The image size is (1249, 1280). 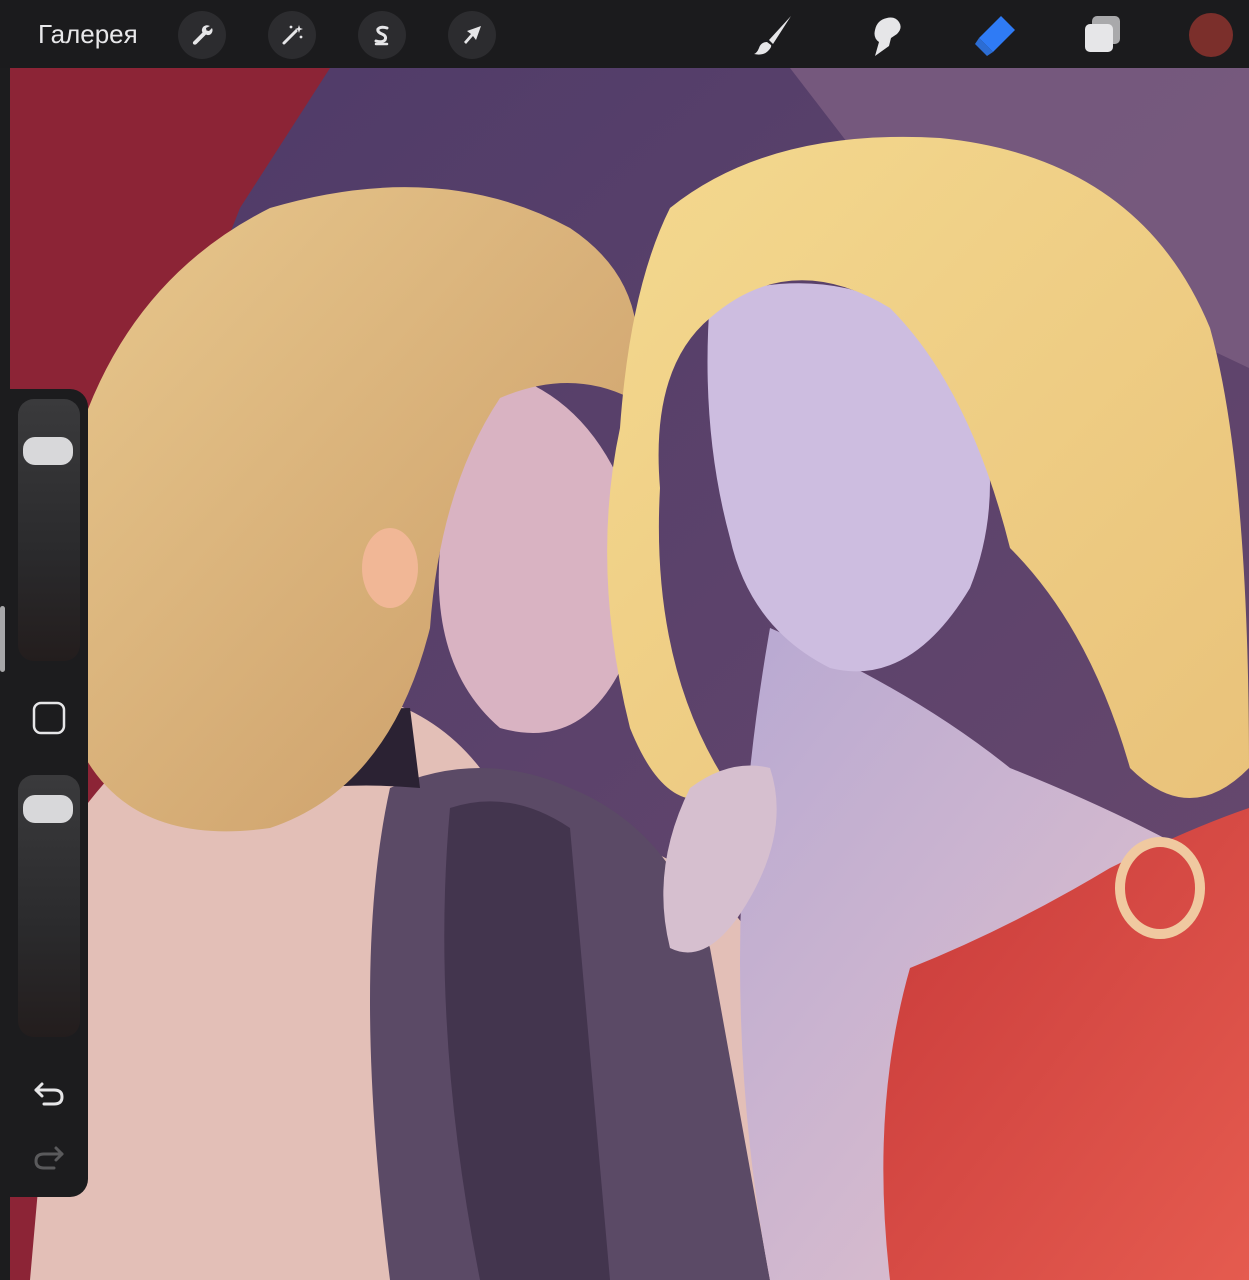 I want to click on brush-icon, so click(x=772, y=35).